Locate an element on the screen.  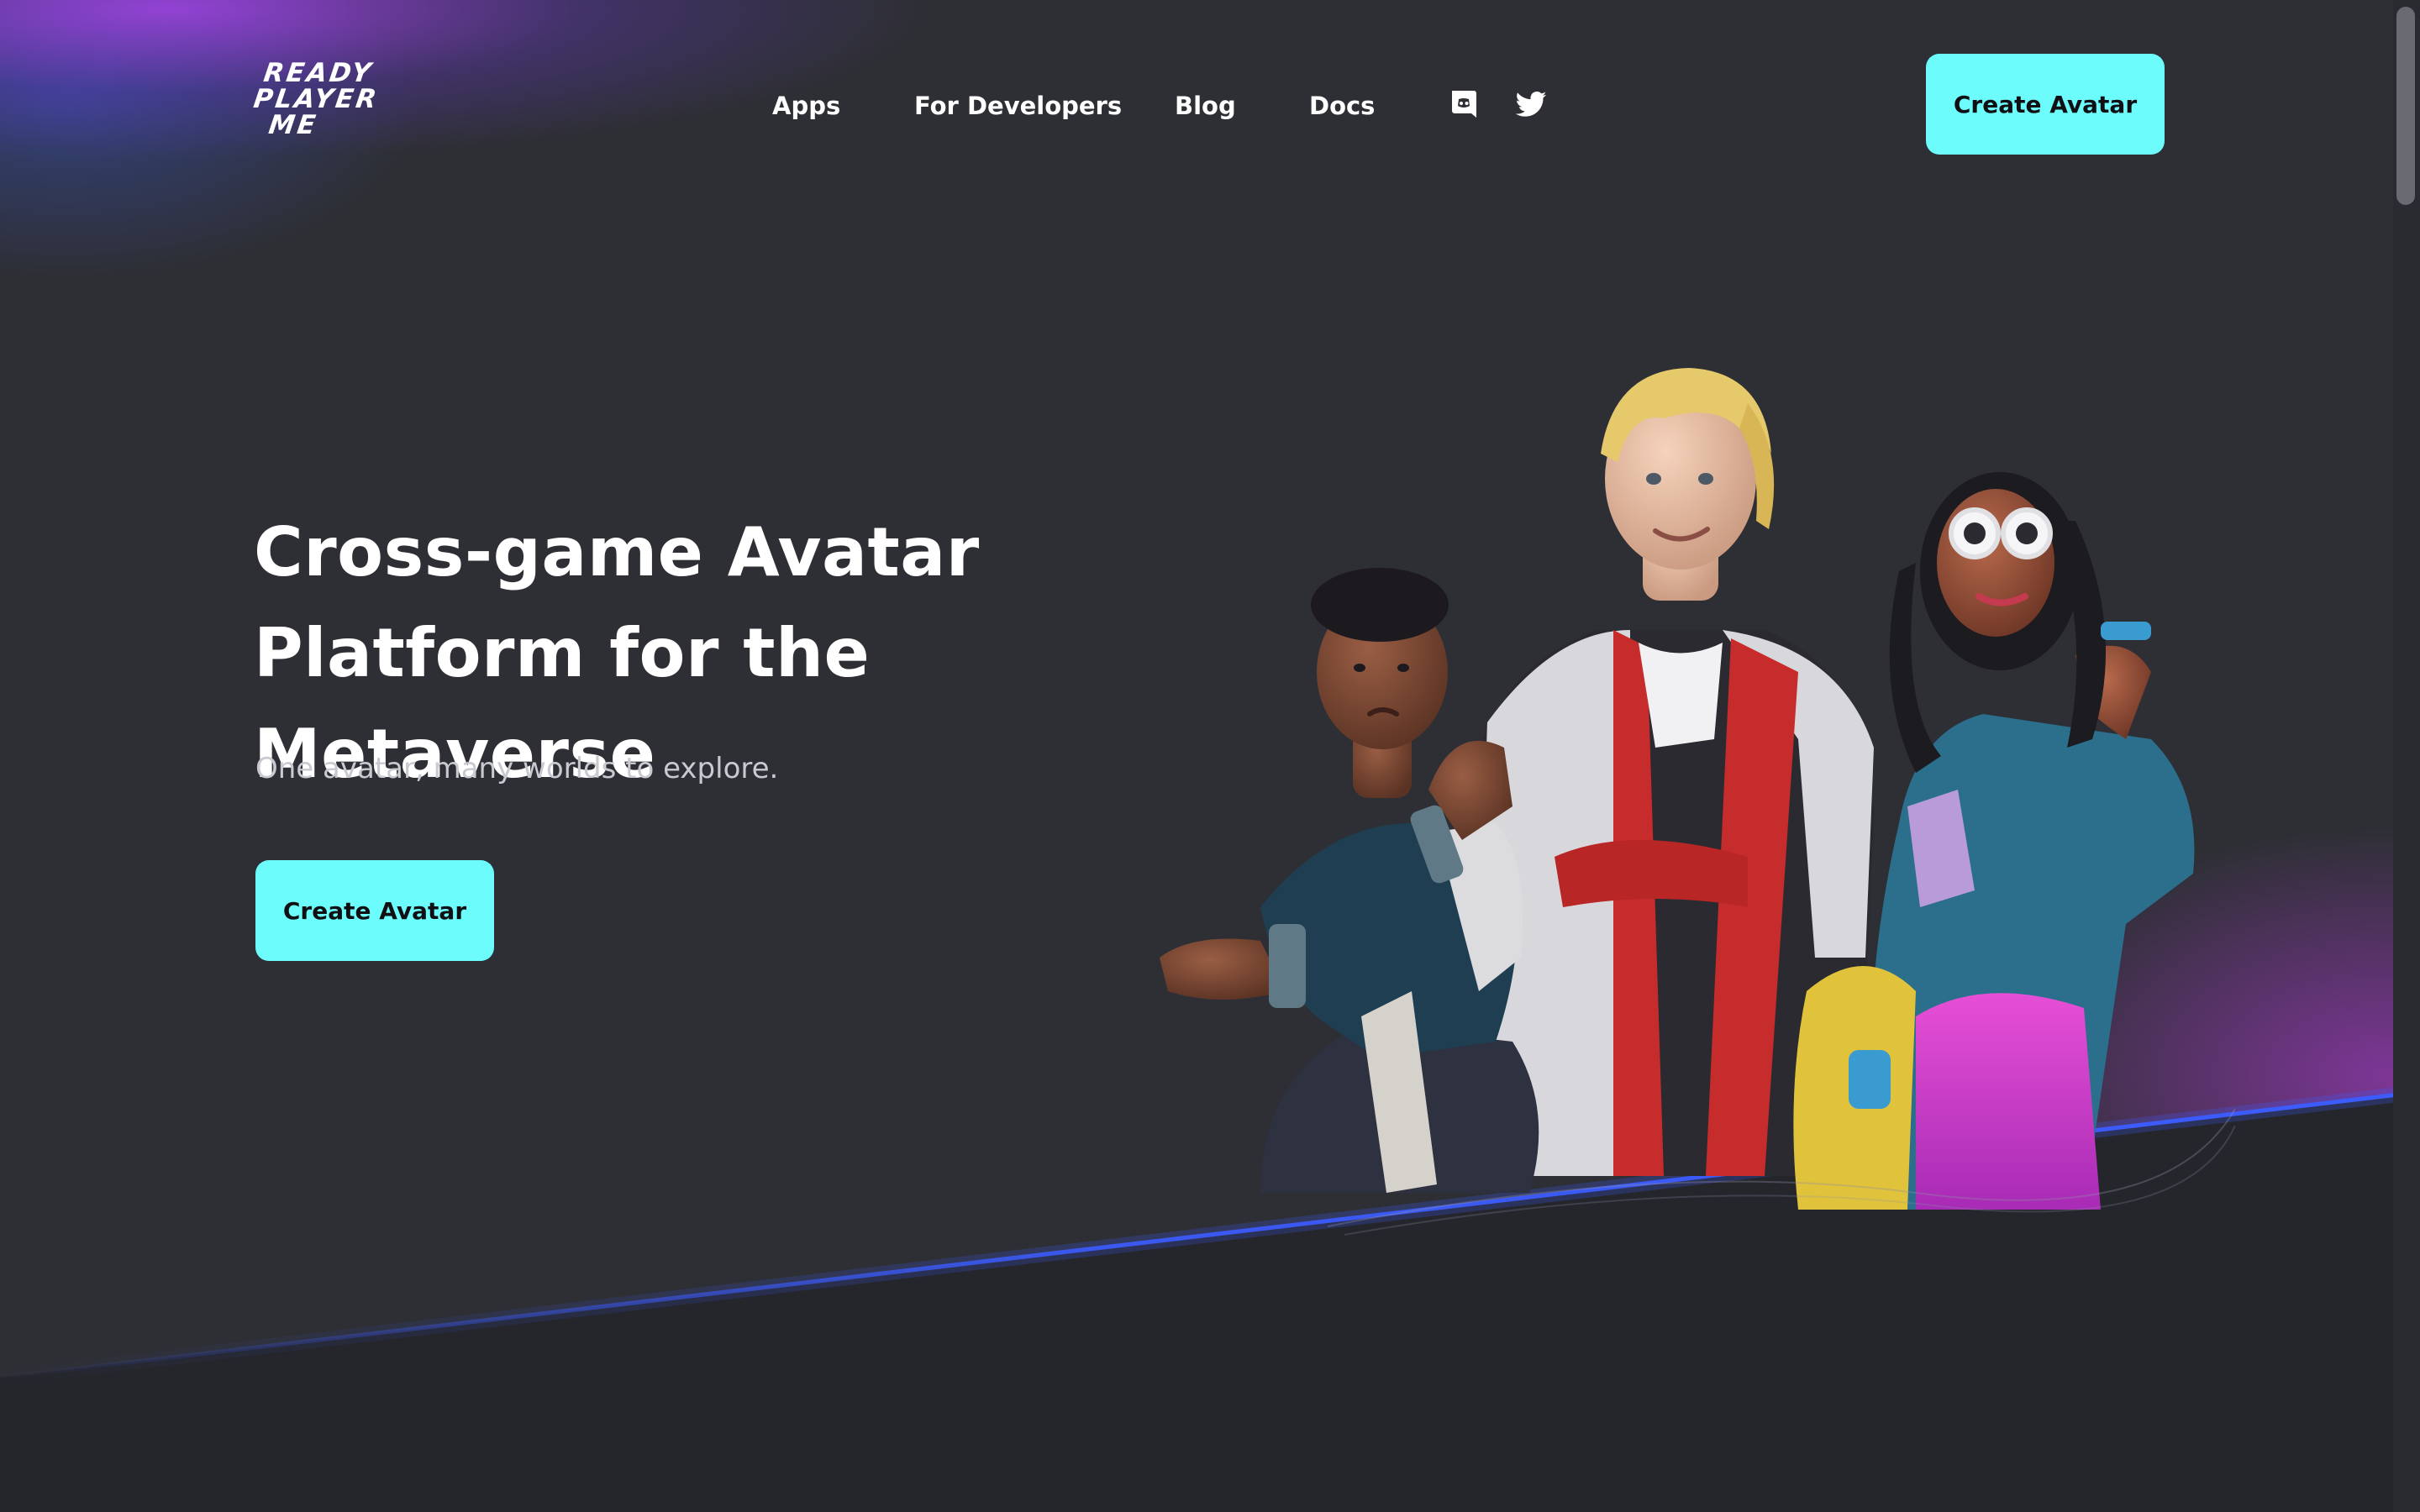
vertical-scrollbar is located at coordinates (2406, 756).